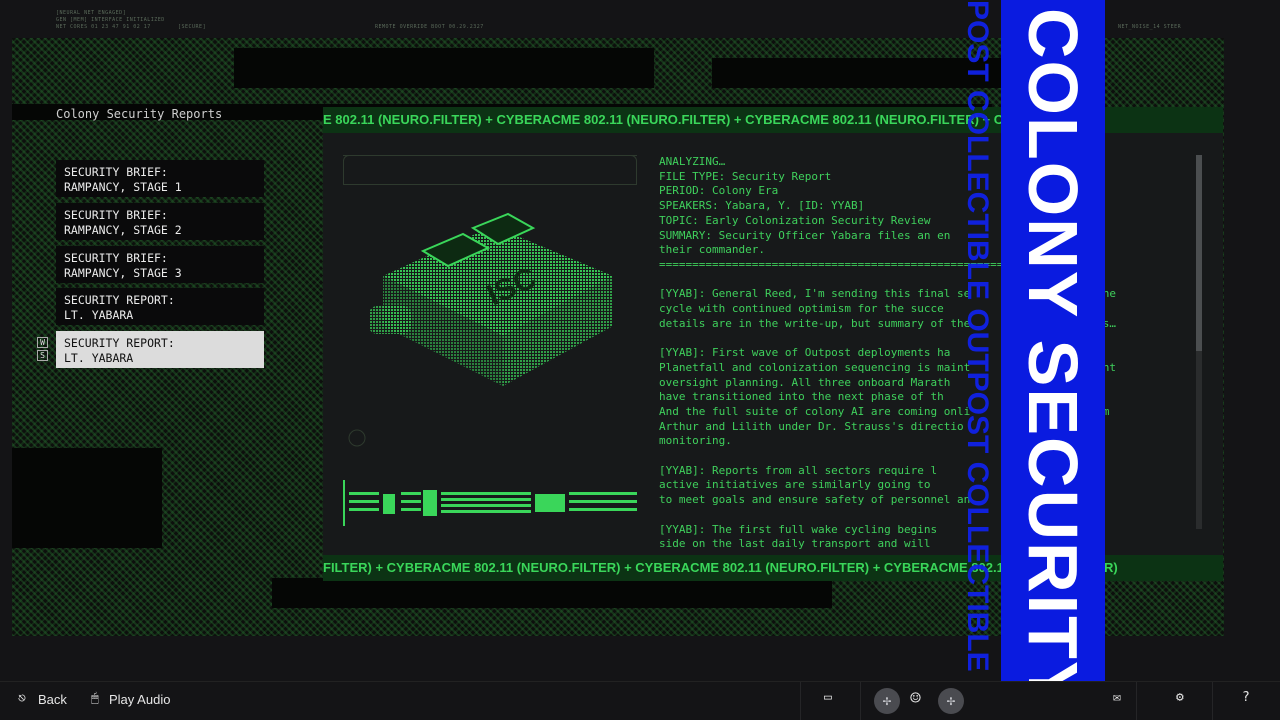 This screenshot has height=720, width=1280. Describe the element at coordinates (480, 329) in the screenshot. I see `data-chip-illustration: ISC` at that location.